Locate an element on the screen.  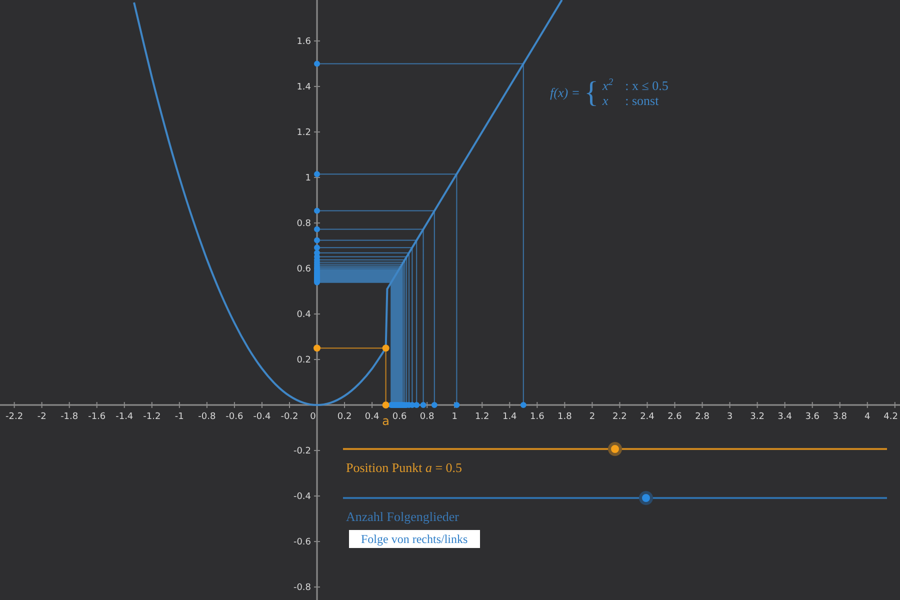
tick-label: 3 is located at coordinates (729, 417).